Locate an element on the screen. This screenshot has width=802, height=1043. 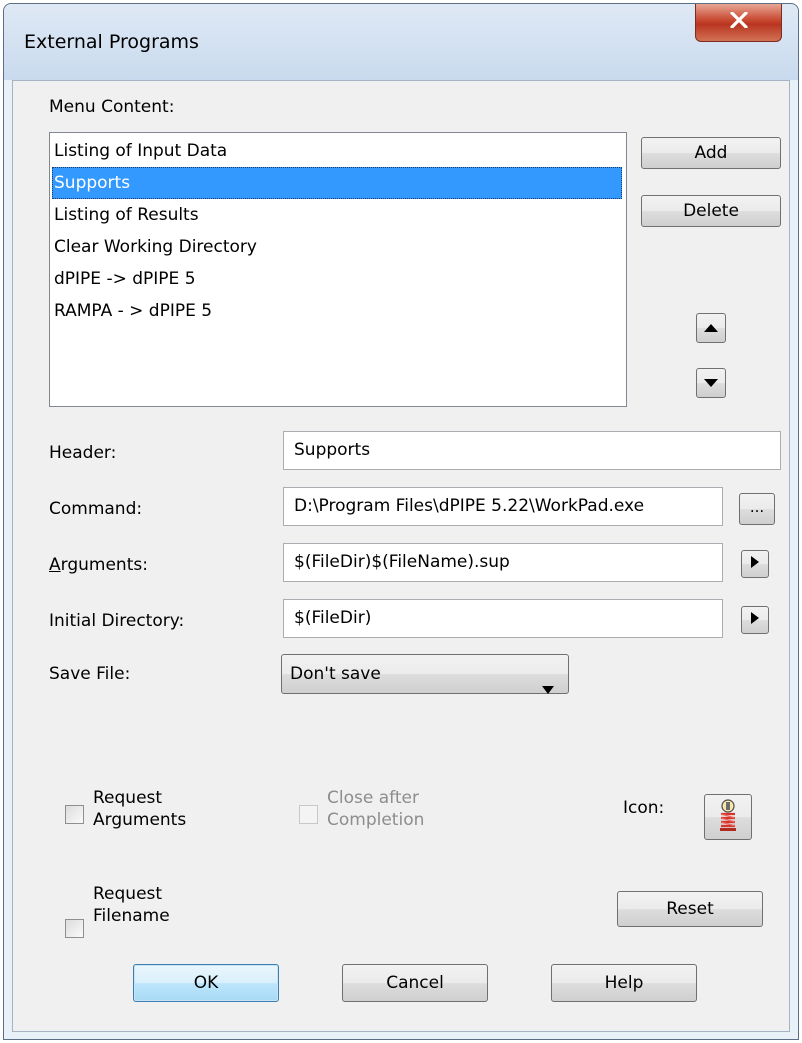
triangle-down-icon is located at coordinates (711, 383).